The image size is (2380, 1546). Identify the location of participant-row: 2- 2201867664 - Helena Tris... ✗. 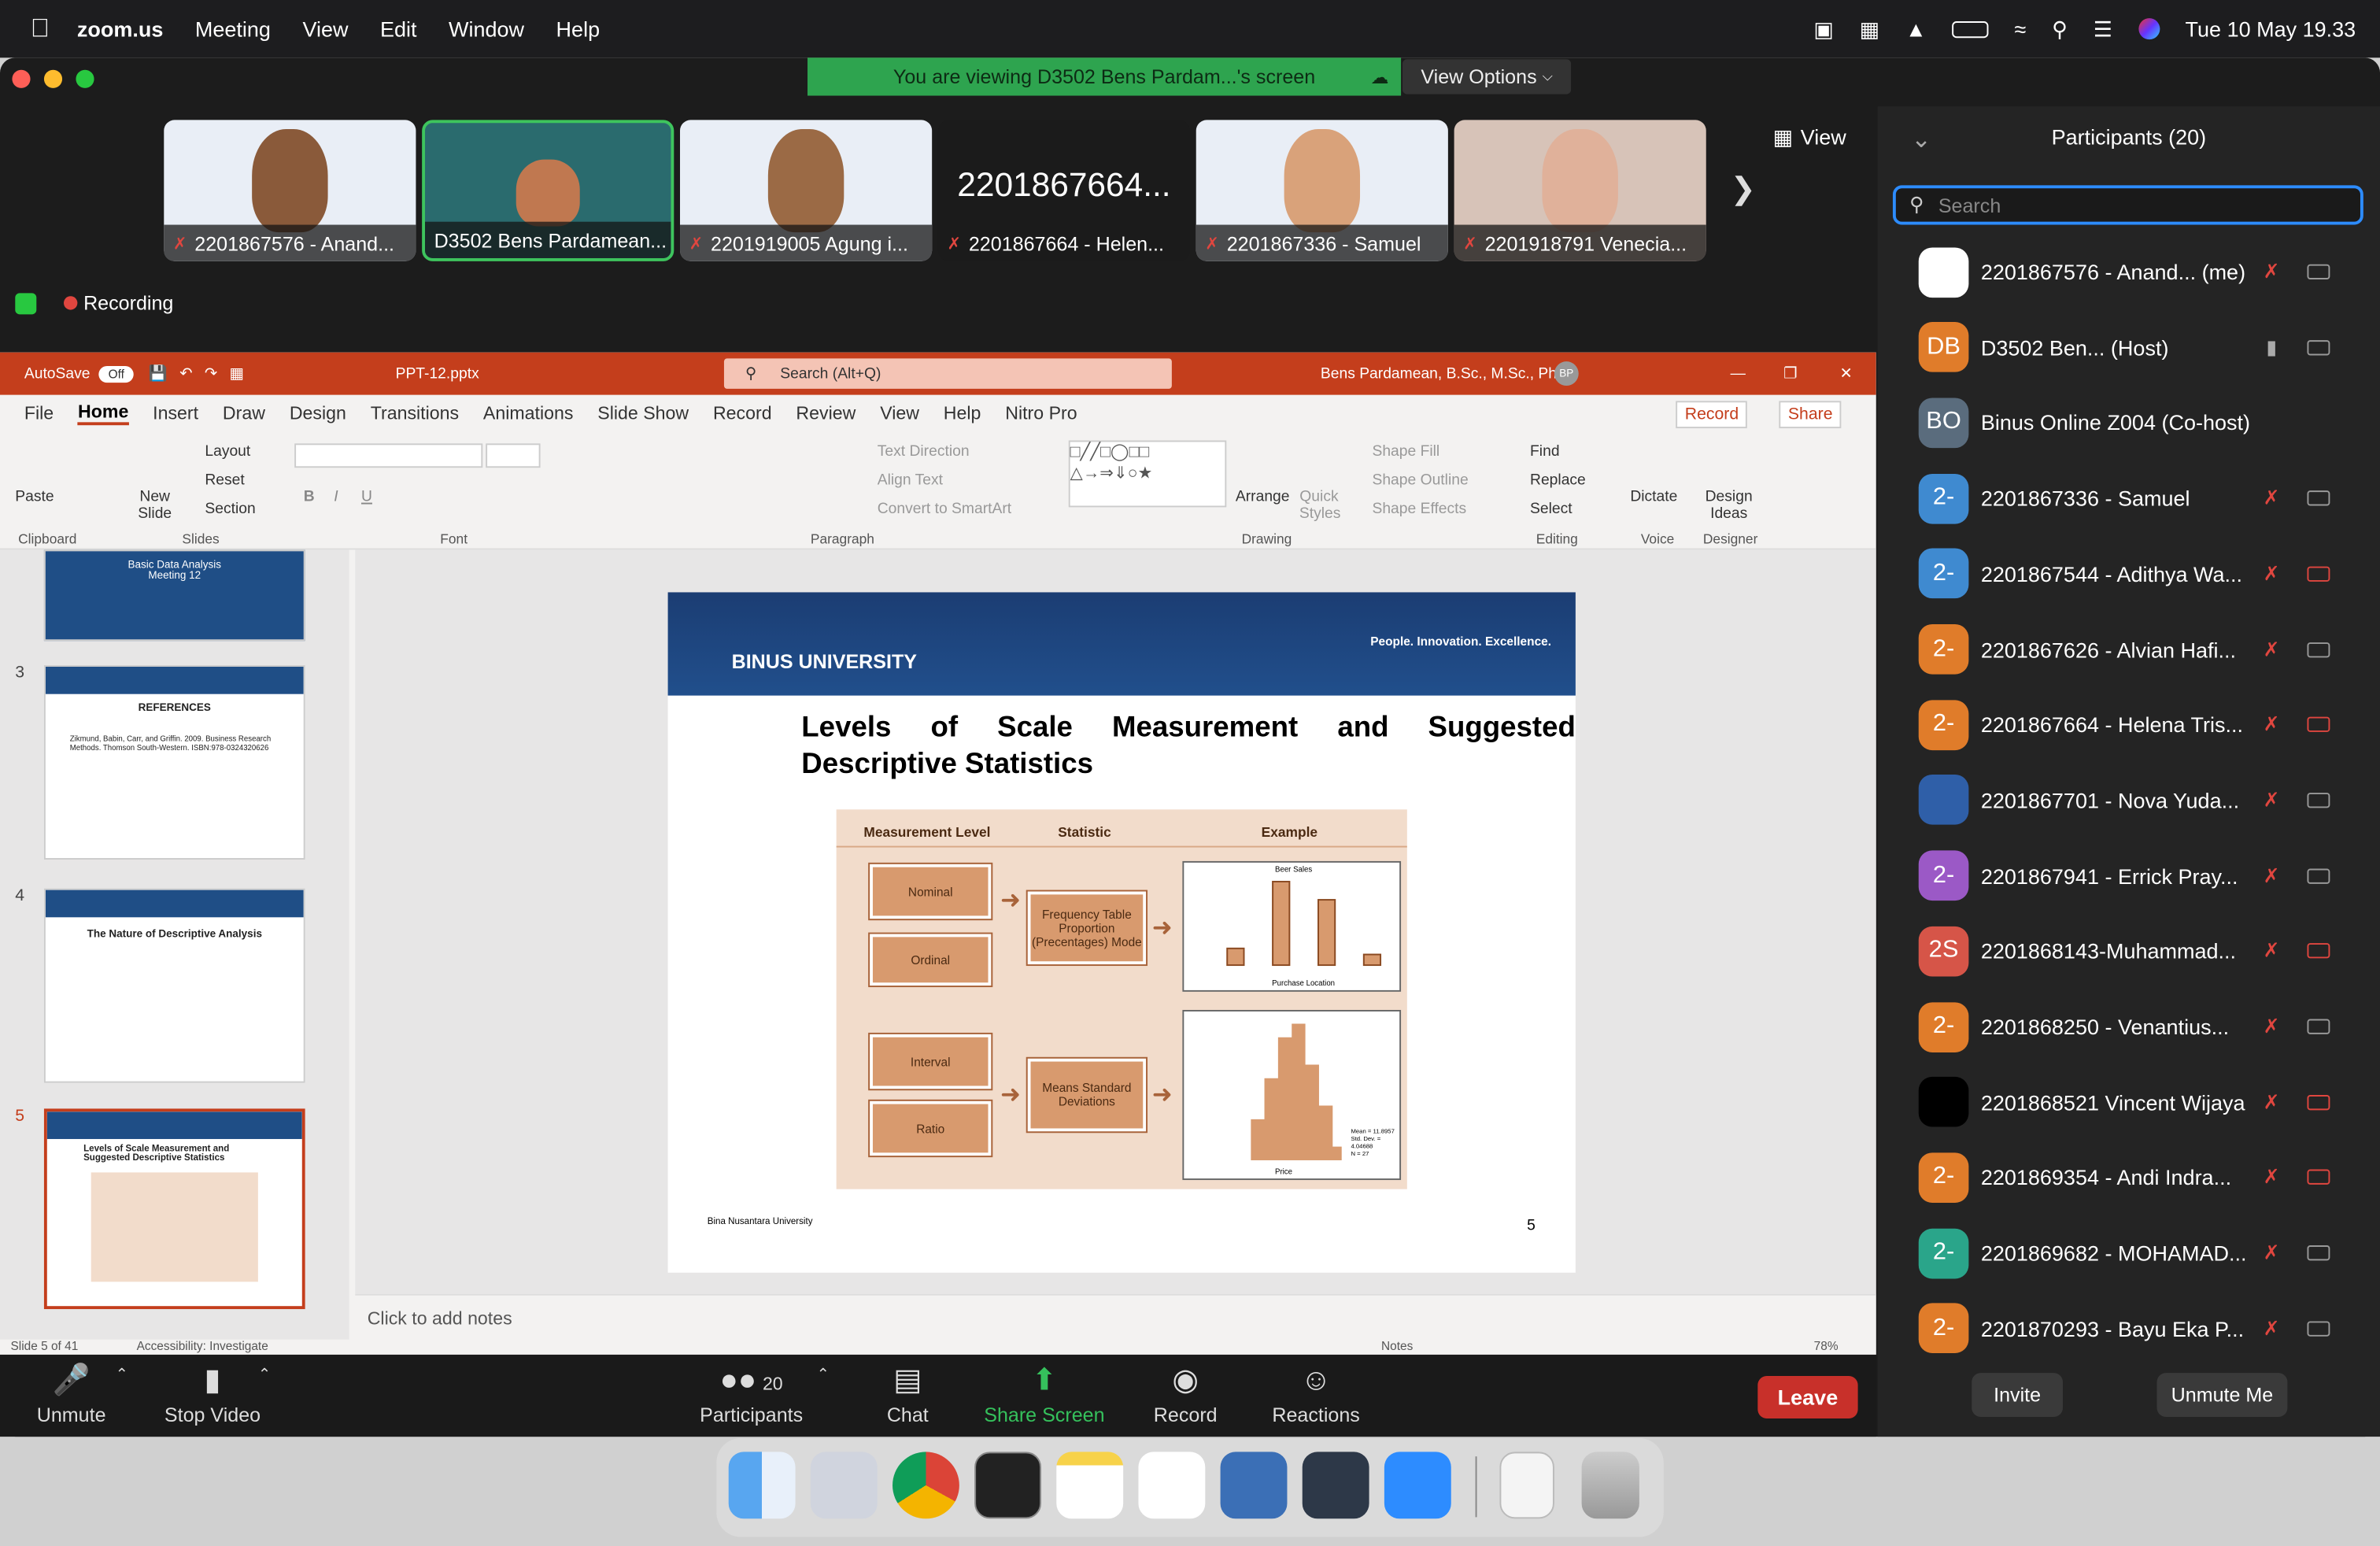
(2129, 724).